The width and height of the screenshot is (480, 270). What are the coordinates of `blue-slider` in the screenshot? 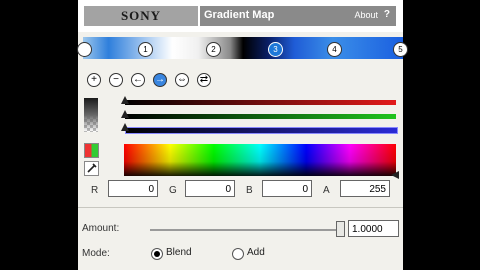 It's located at (261, 130).